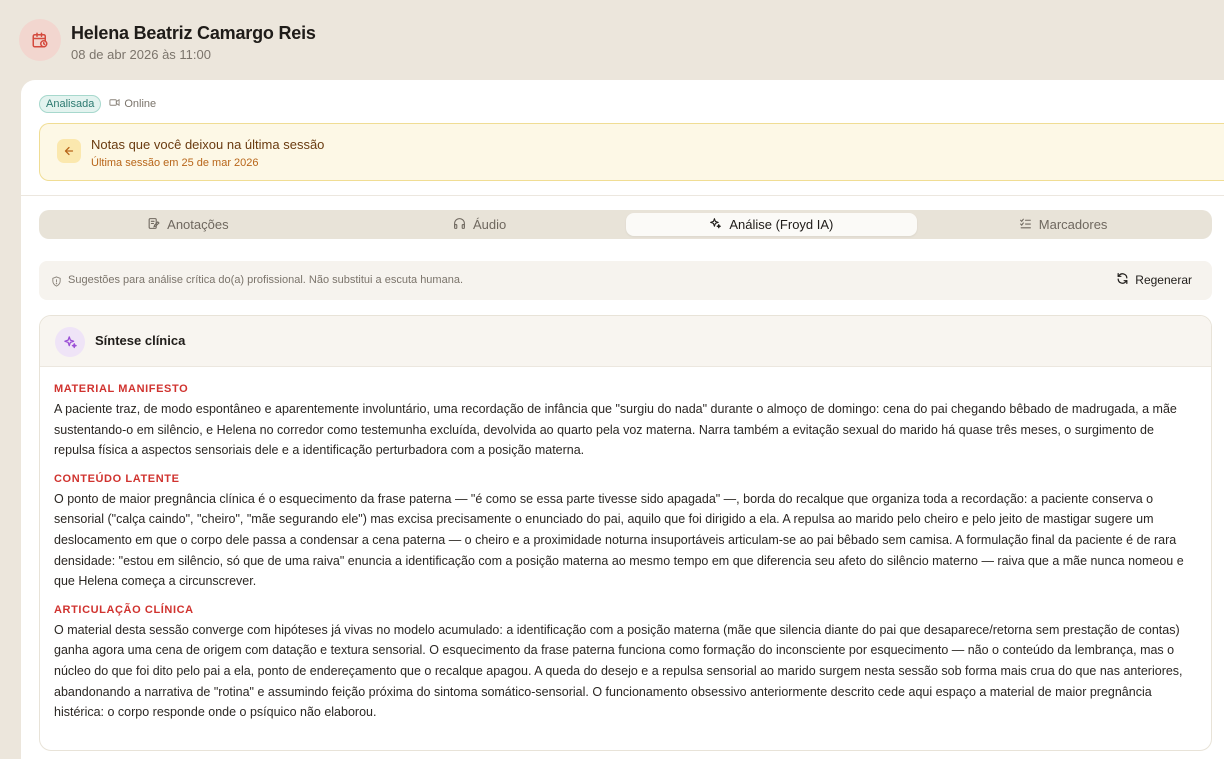 The width and height of the screenshot is (1224, 759). What do you see at coordinates (193, 33) in the screenshot?
I see `patient-name: Helena Beatriz Camargo Reis` at bounding box center [193, 33].